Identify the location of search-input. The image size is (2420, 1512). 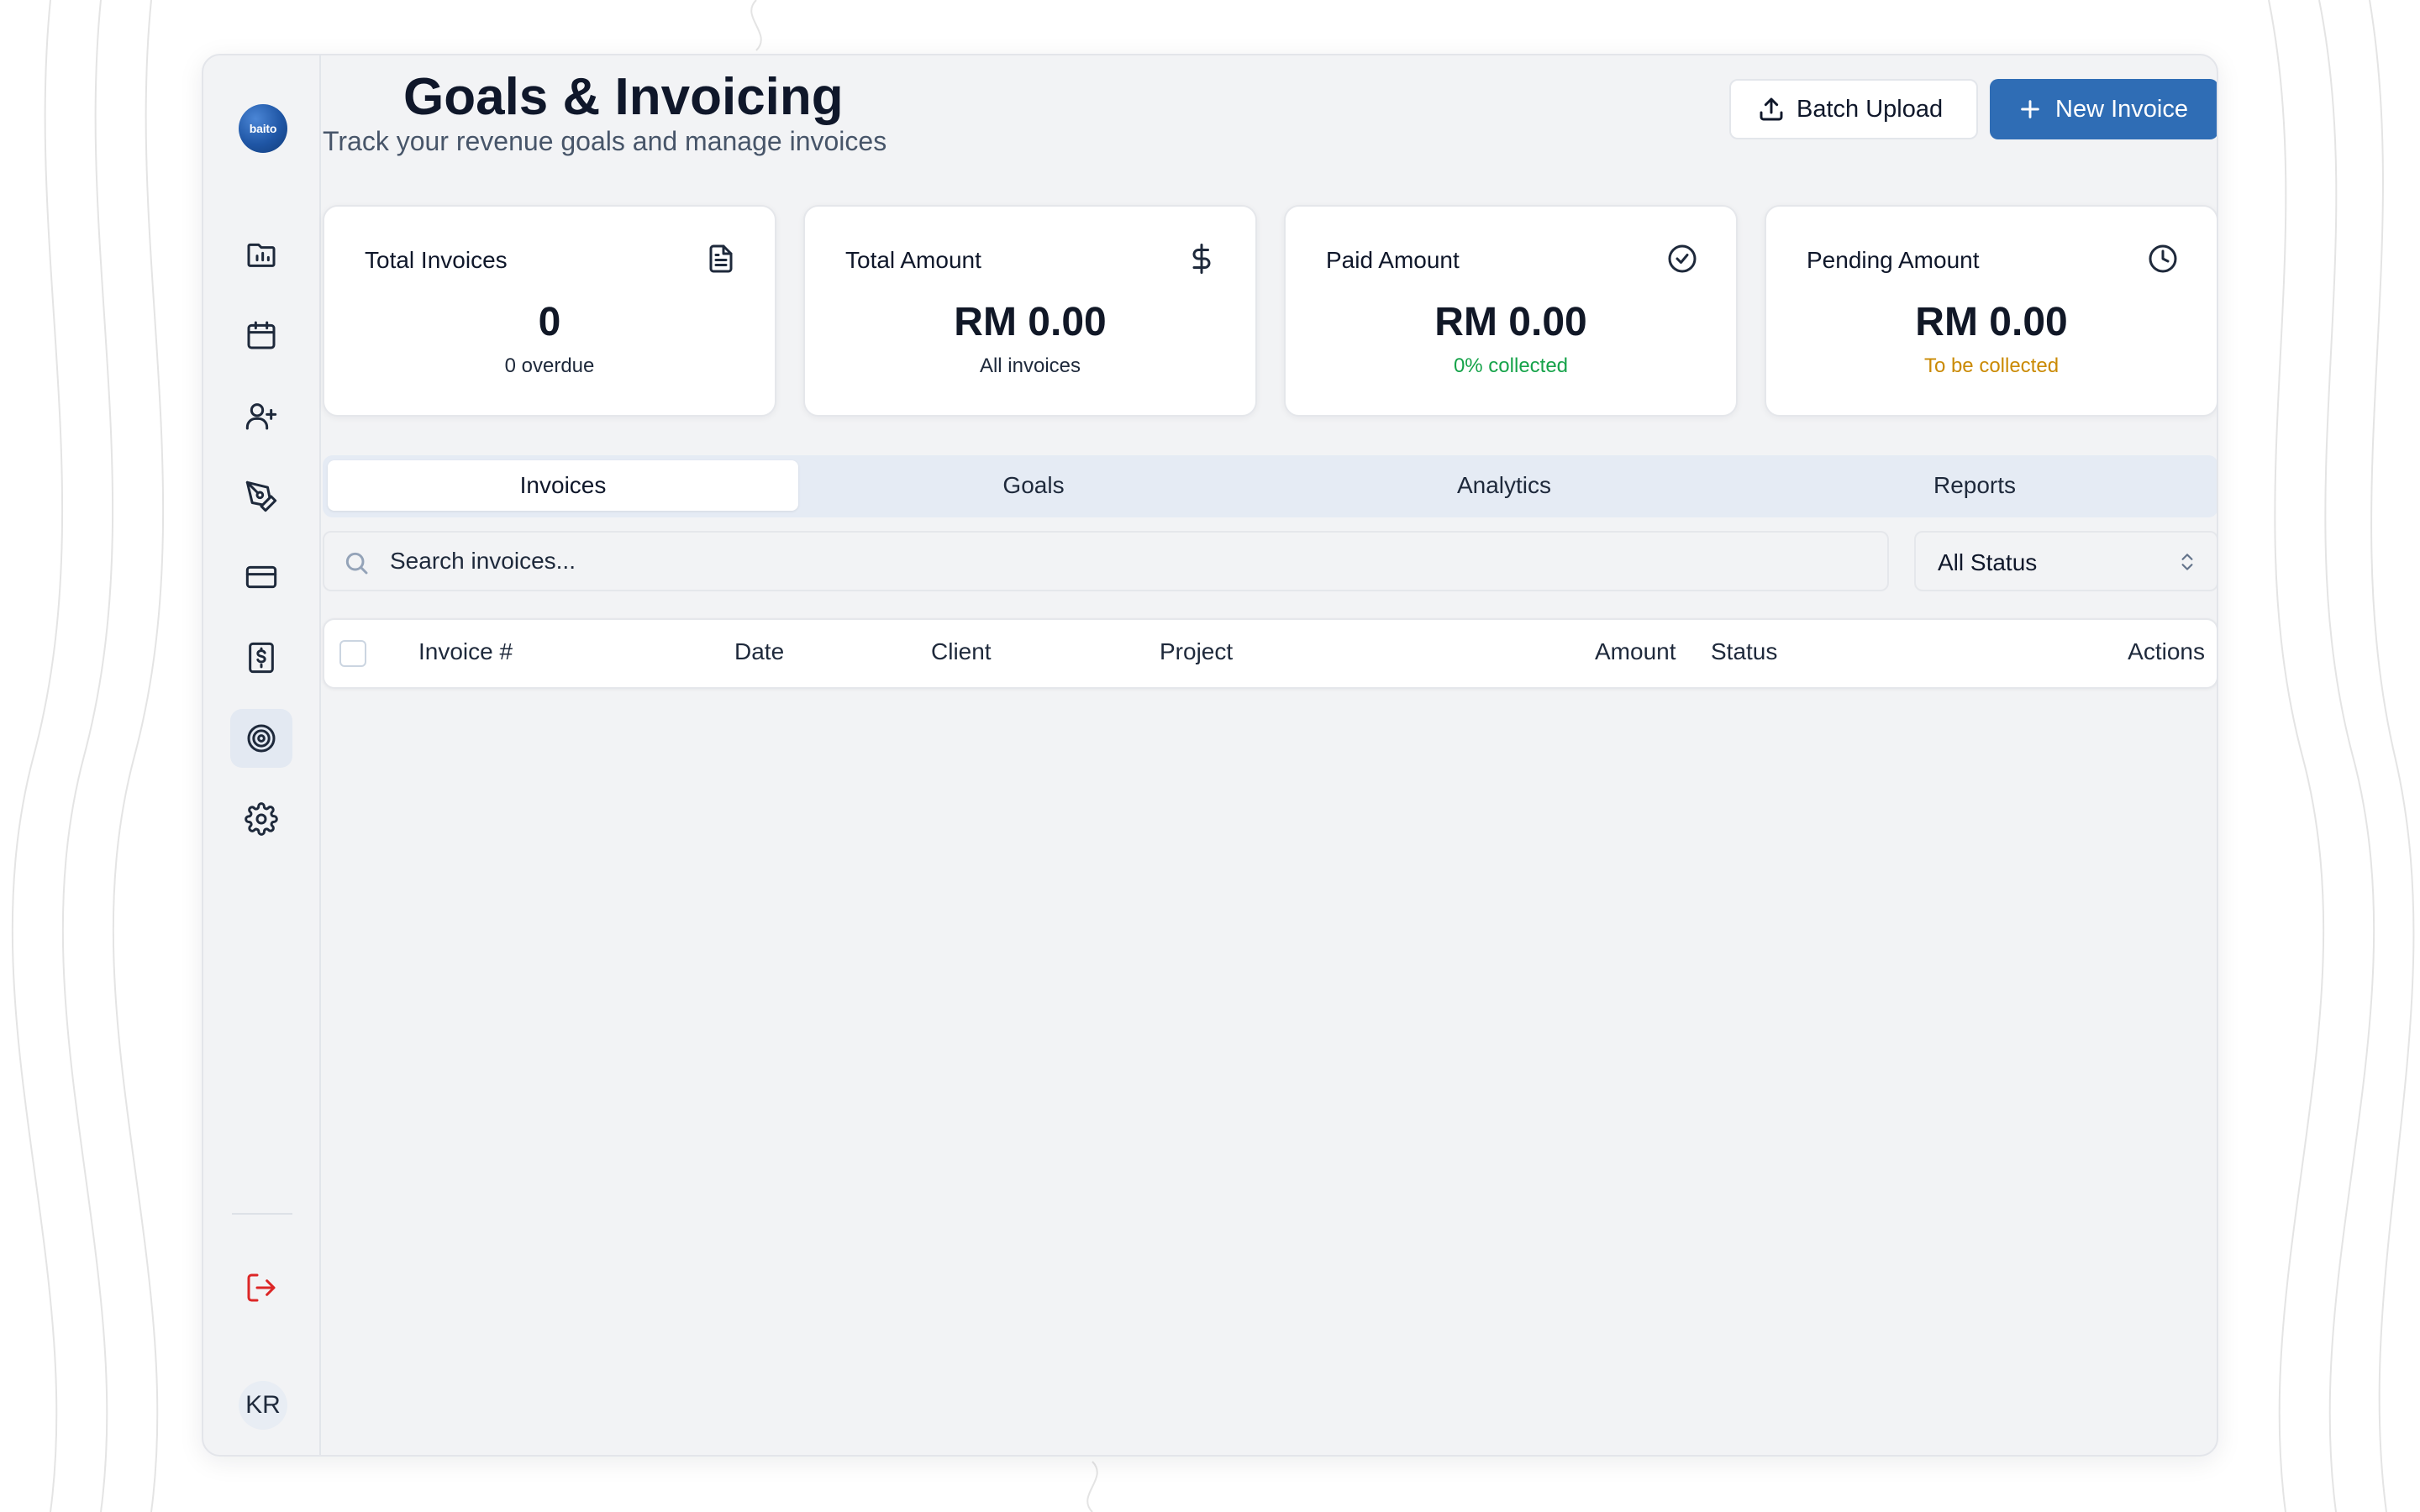
(1130, 561).